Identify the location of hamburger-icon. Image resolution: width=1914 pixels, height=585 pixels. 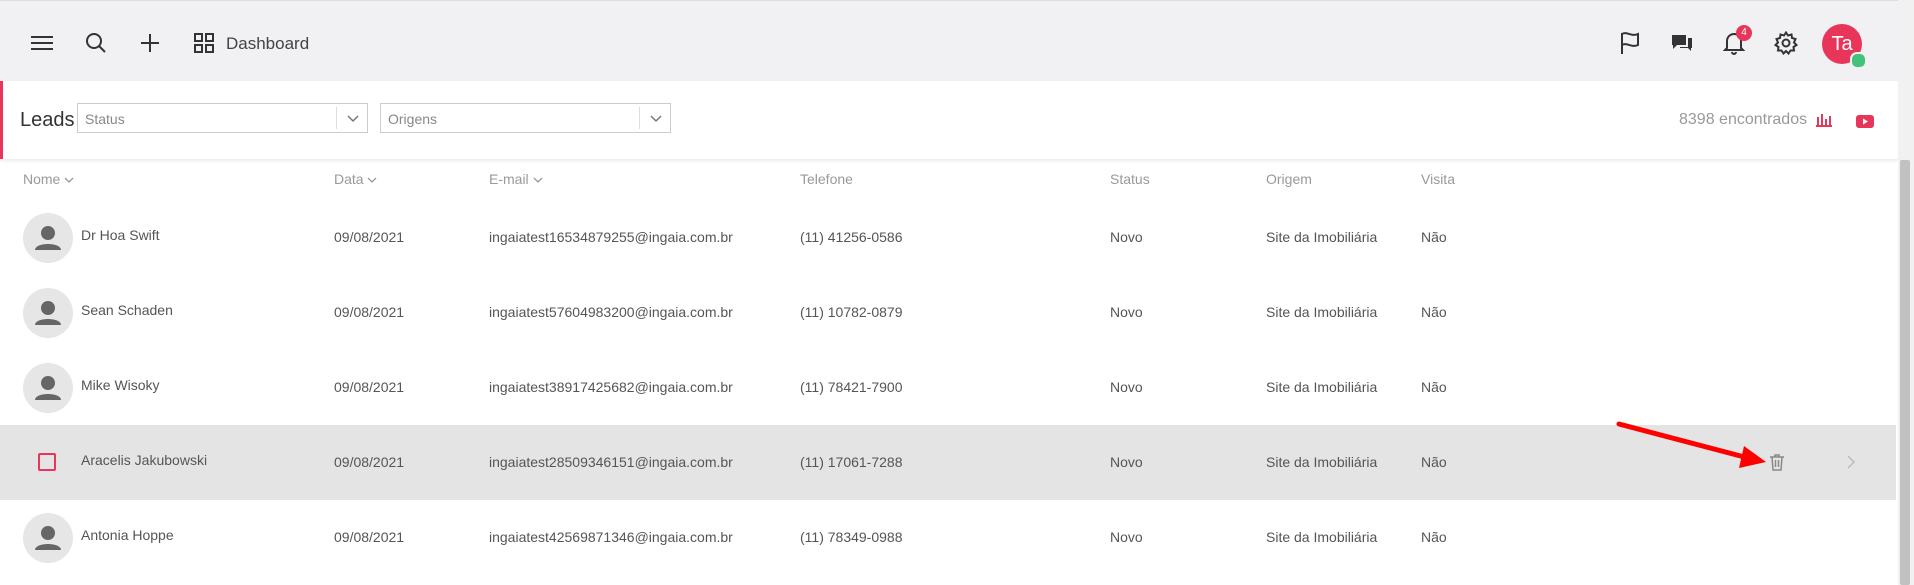
(42, 43).